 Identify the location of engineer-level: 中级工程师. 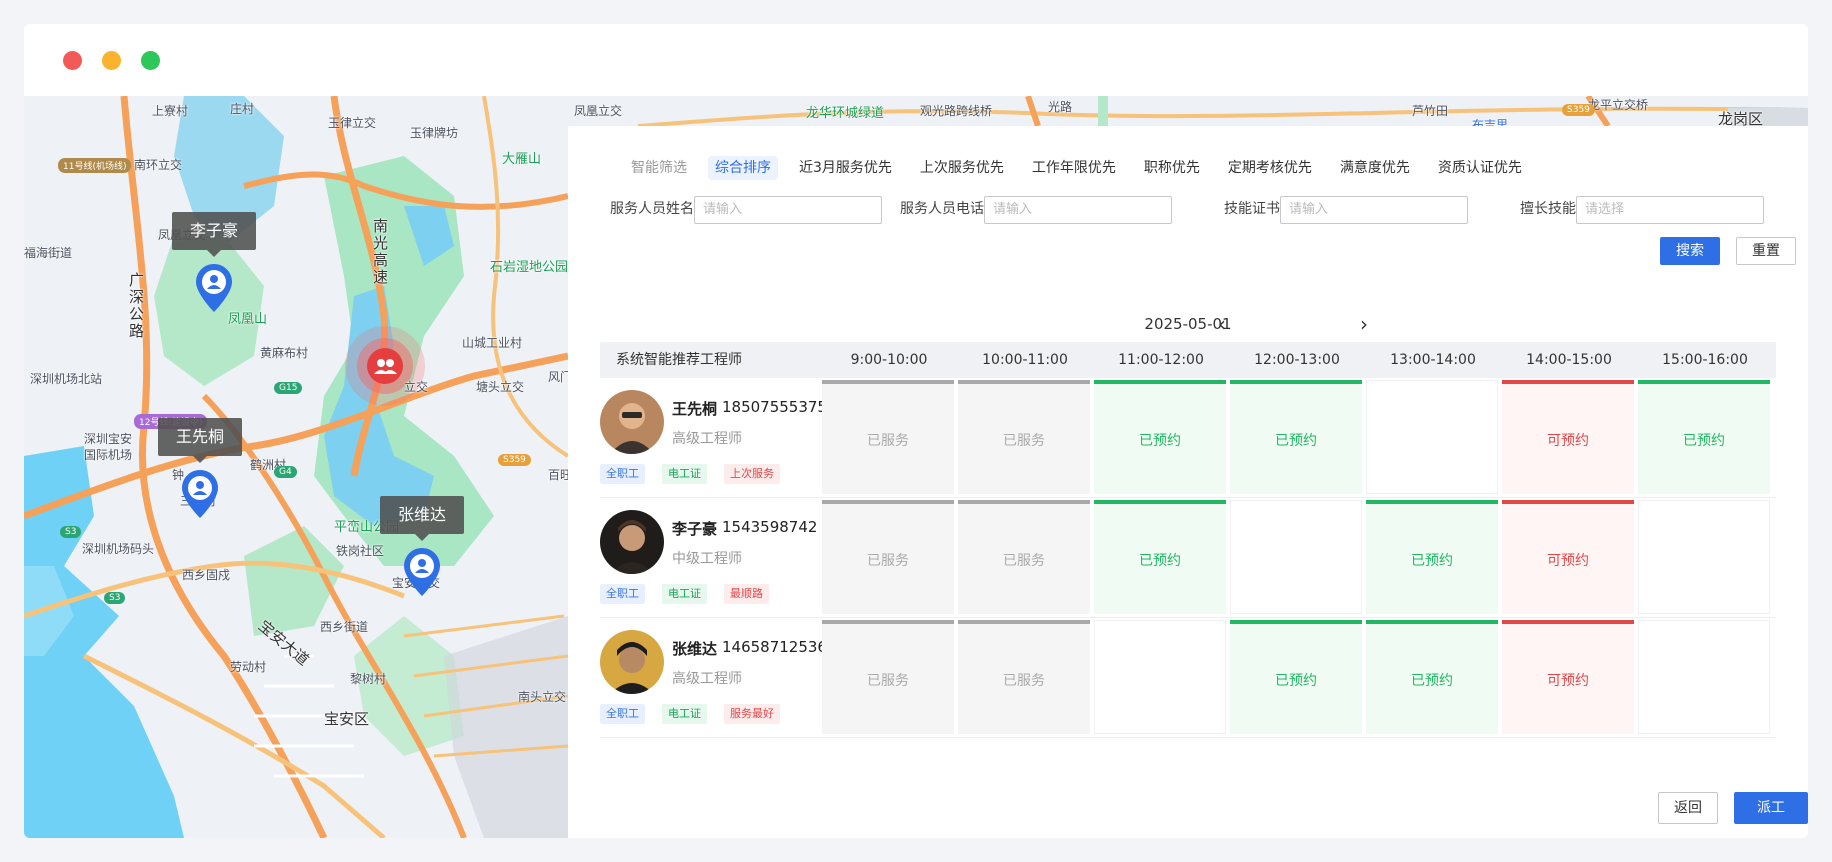
(707, 559).